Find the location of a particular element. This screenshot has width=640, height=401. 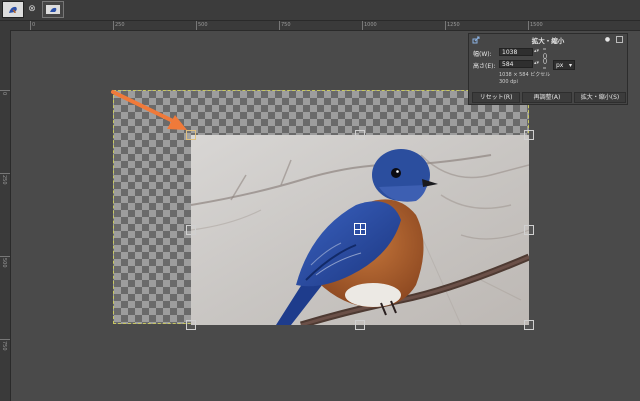

unit-select: px ▾ is located at coordinates (564, 65).